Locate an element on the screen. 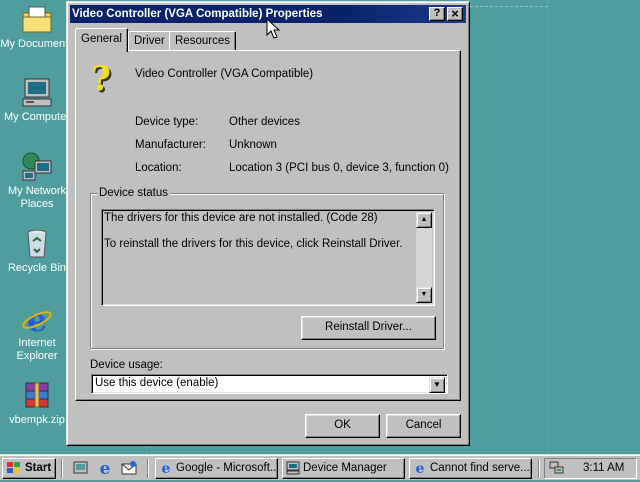  desktop-icon-internet-explorer: e Internet Explorer is located at coordinates (37, 332).